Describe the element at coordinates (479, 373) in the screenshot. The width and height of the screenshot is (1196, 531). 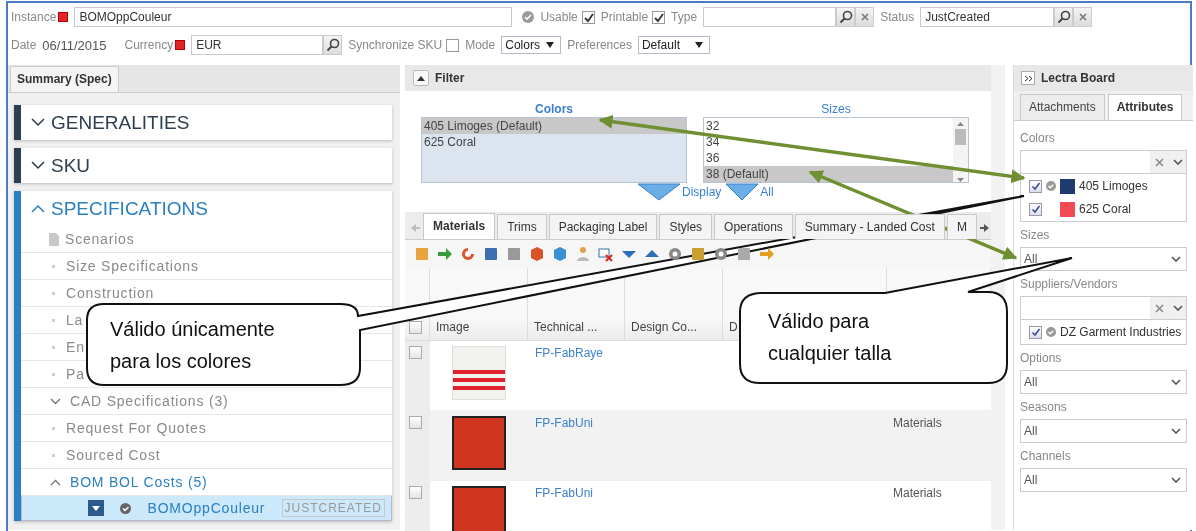
I see `striped-fabric-swatch` at that location.